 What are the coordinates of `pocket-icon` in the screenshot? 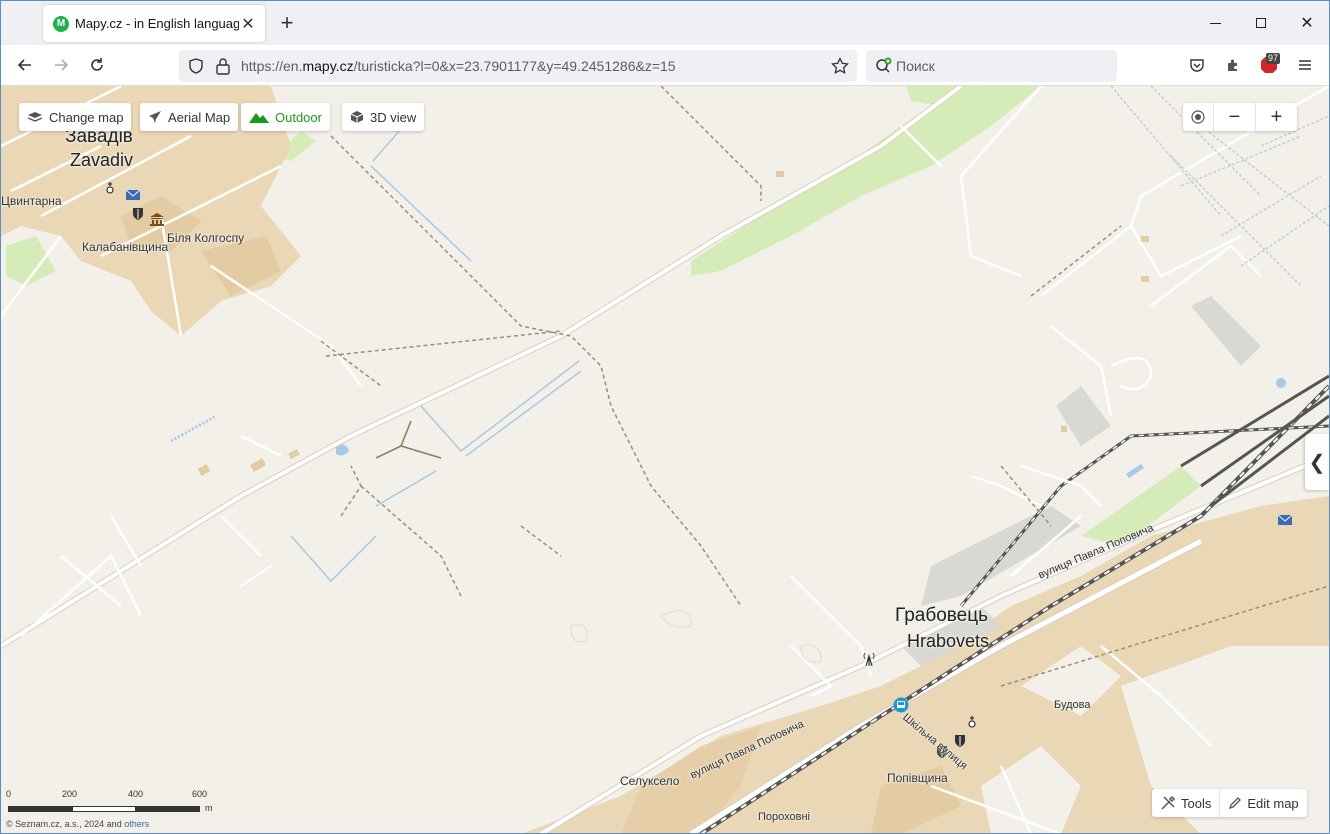 It's located at (1197, 65).